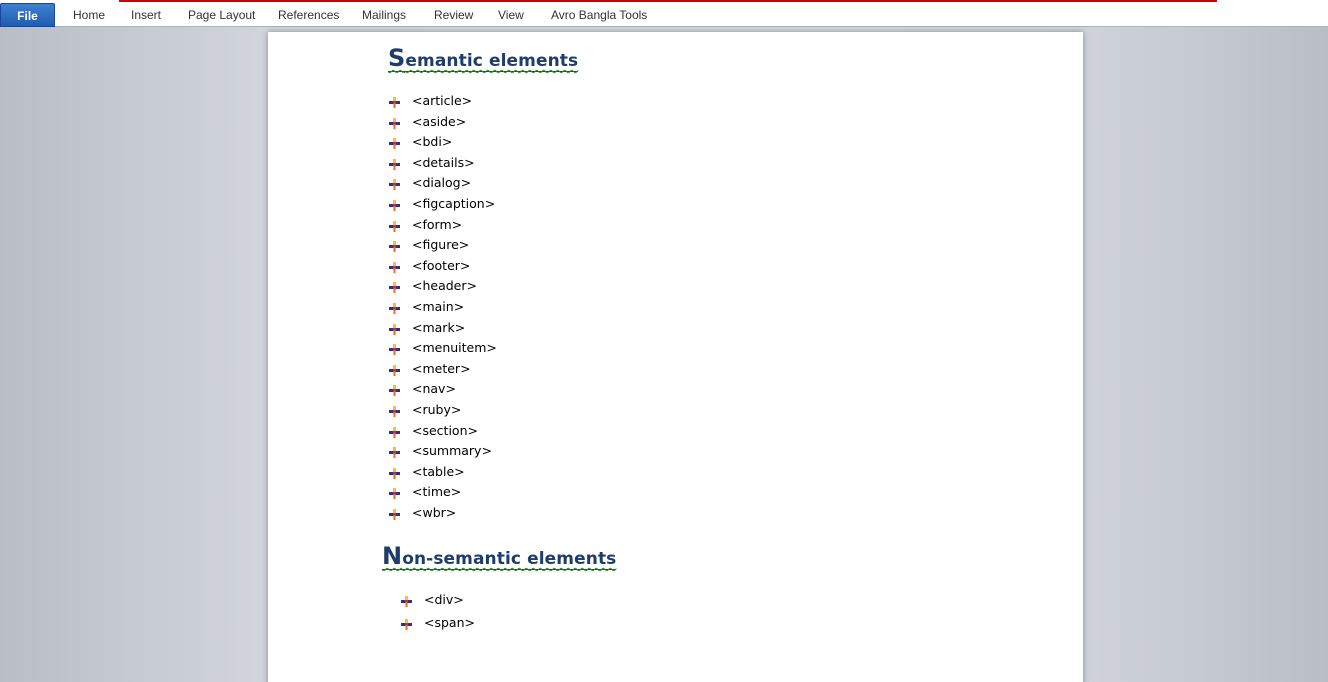 This screenshot has height=682, width=1328. What do you see at coordinates (308, 15) in the screenshot?
I see `tab-references: References` at bounding box center [308, 15].